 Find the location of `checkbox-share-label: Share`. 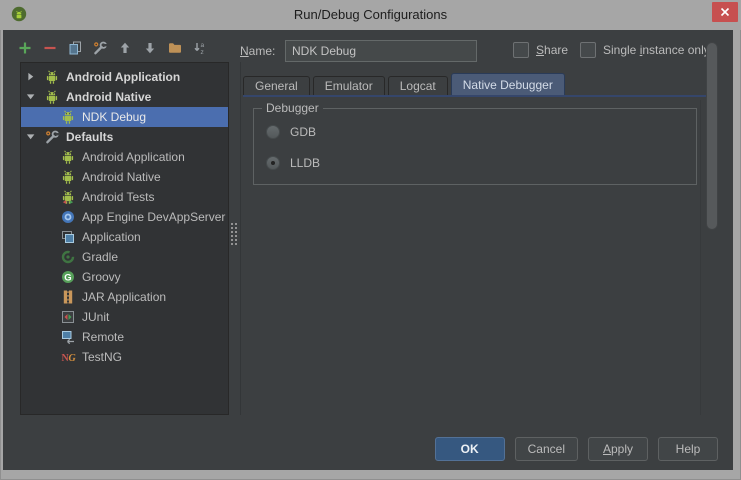

checkbox-share-label: Share is located at coordinates (552, 50).